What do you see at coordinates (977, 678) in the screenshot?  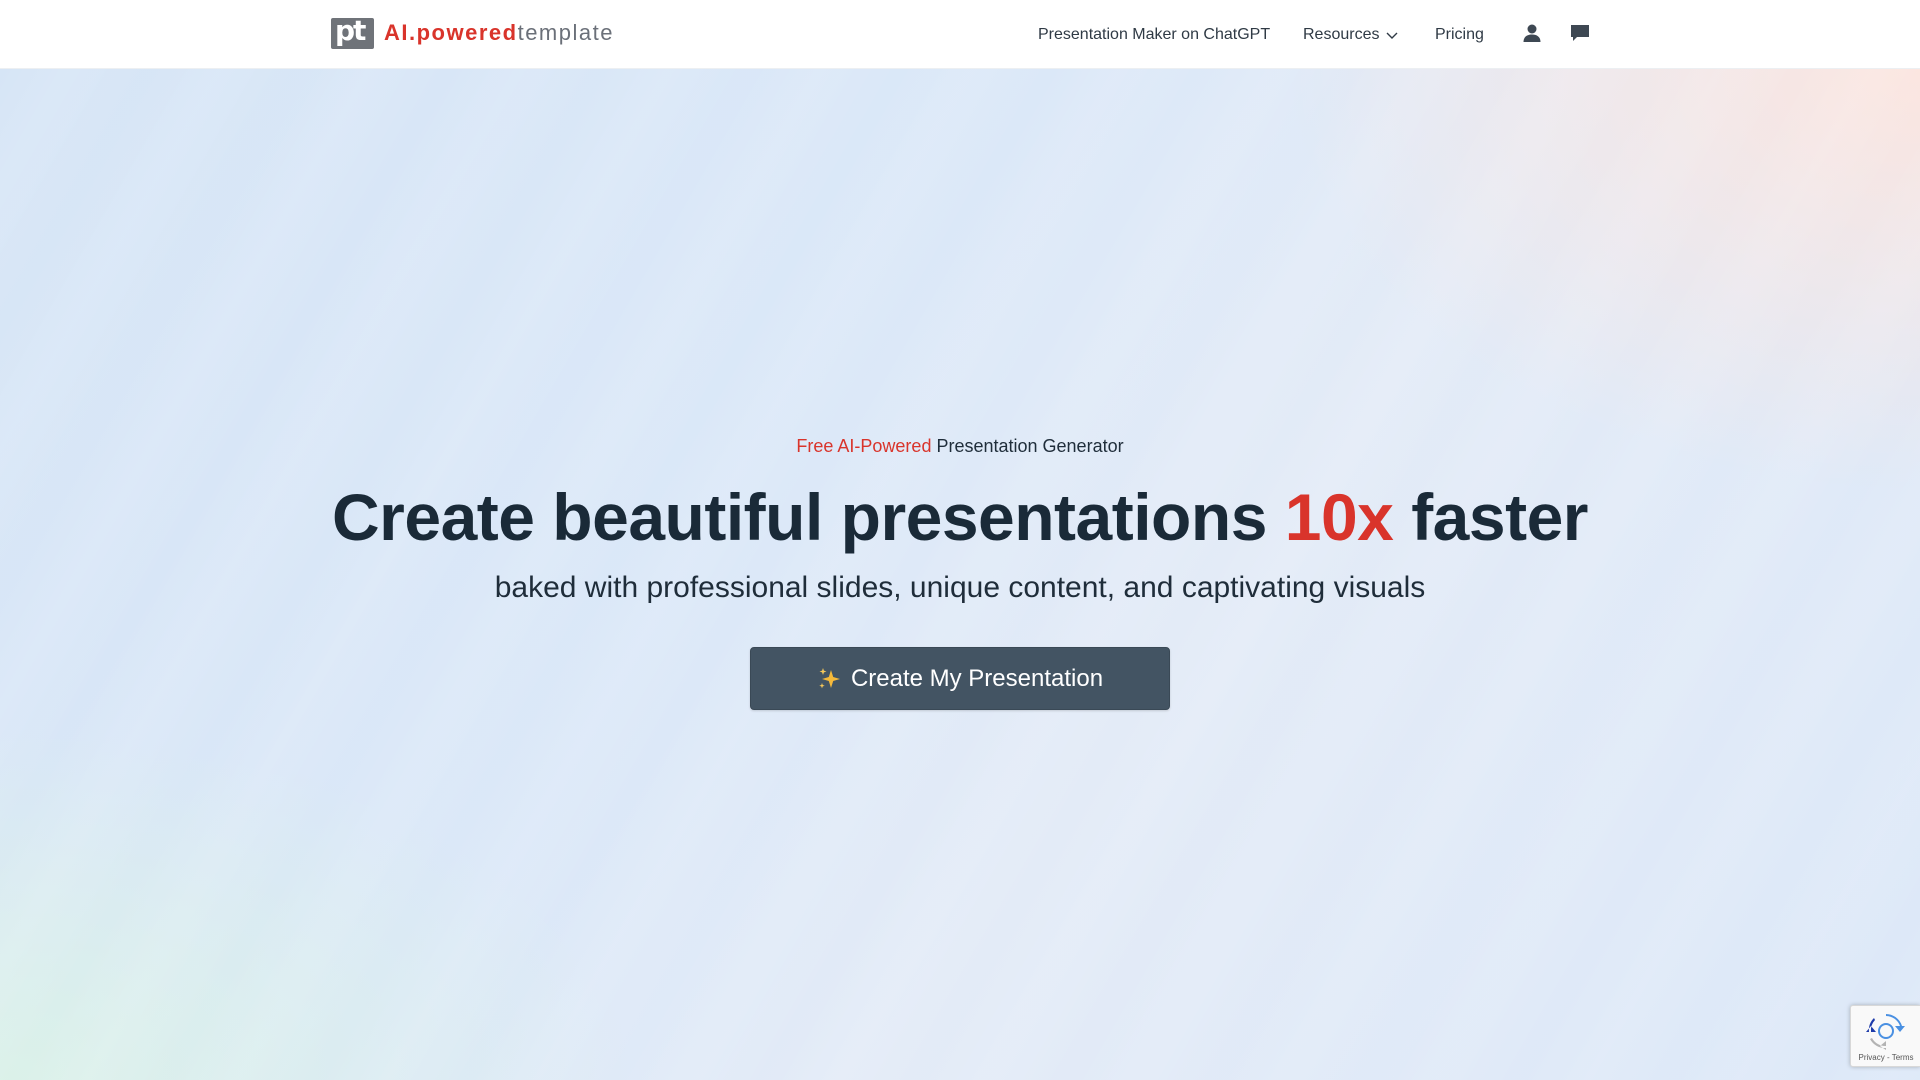 I see `create-presentation-button-label: Create My Presentation` at bounding box center [977, 678].